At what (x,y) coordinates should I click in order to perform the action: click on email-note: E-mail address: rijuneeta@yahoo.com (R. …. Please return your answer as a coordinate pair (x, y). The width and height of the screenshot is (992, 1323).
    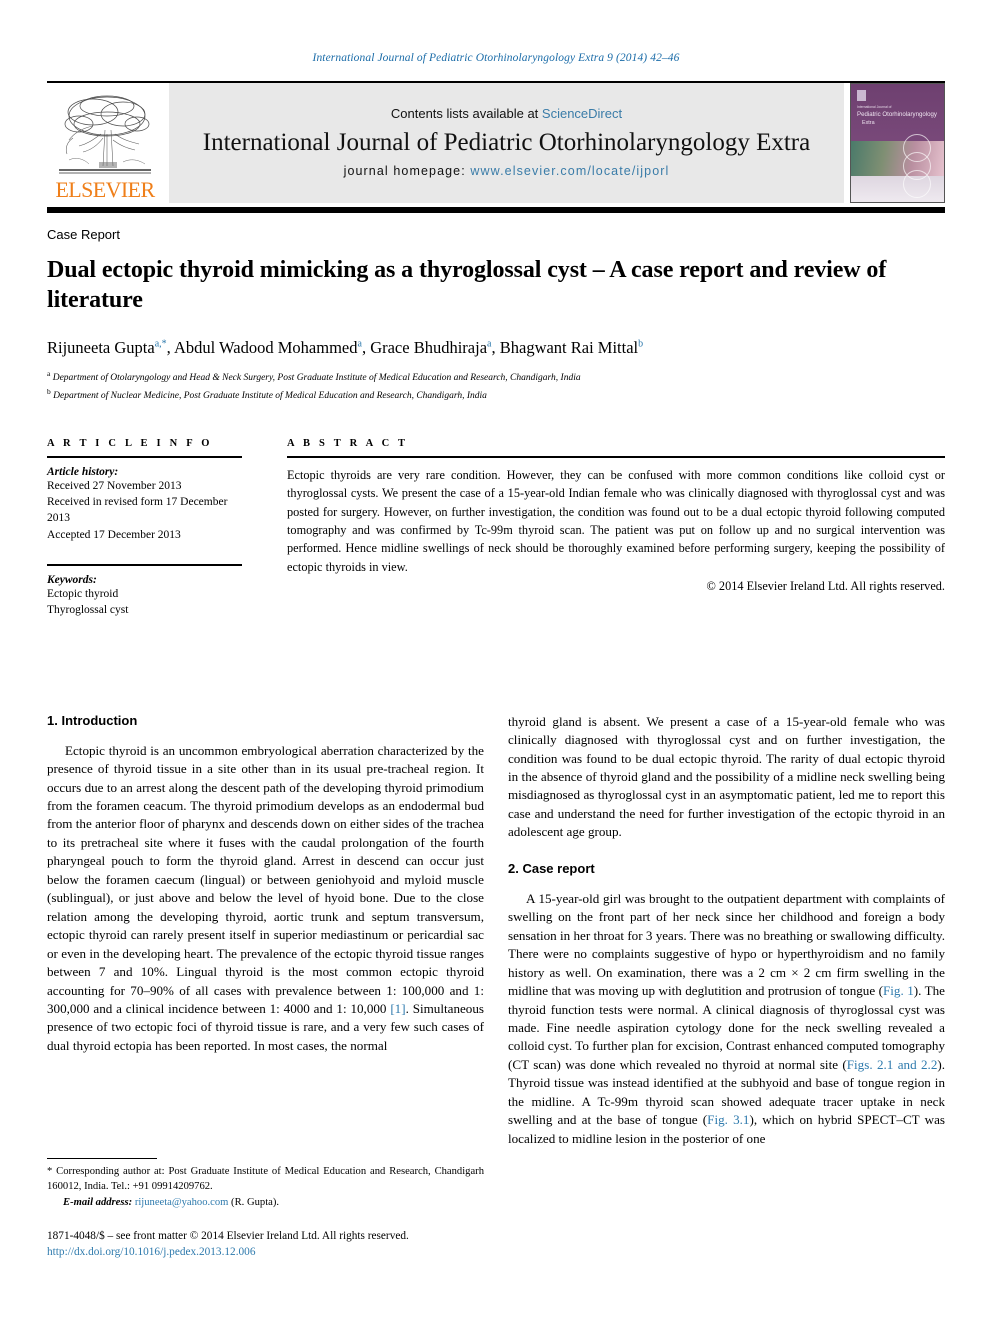
    Looking at the image, I should click on (265, 1202).